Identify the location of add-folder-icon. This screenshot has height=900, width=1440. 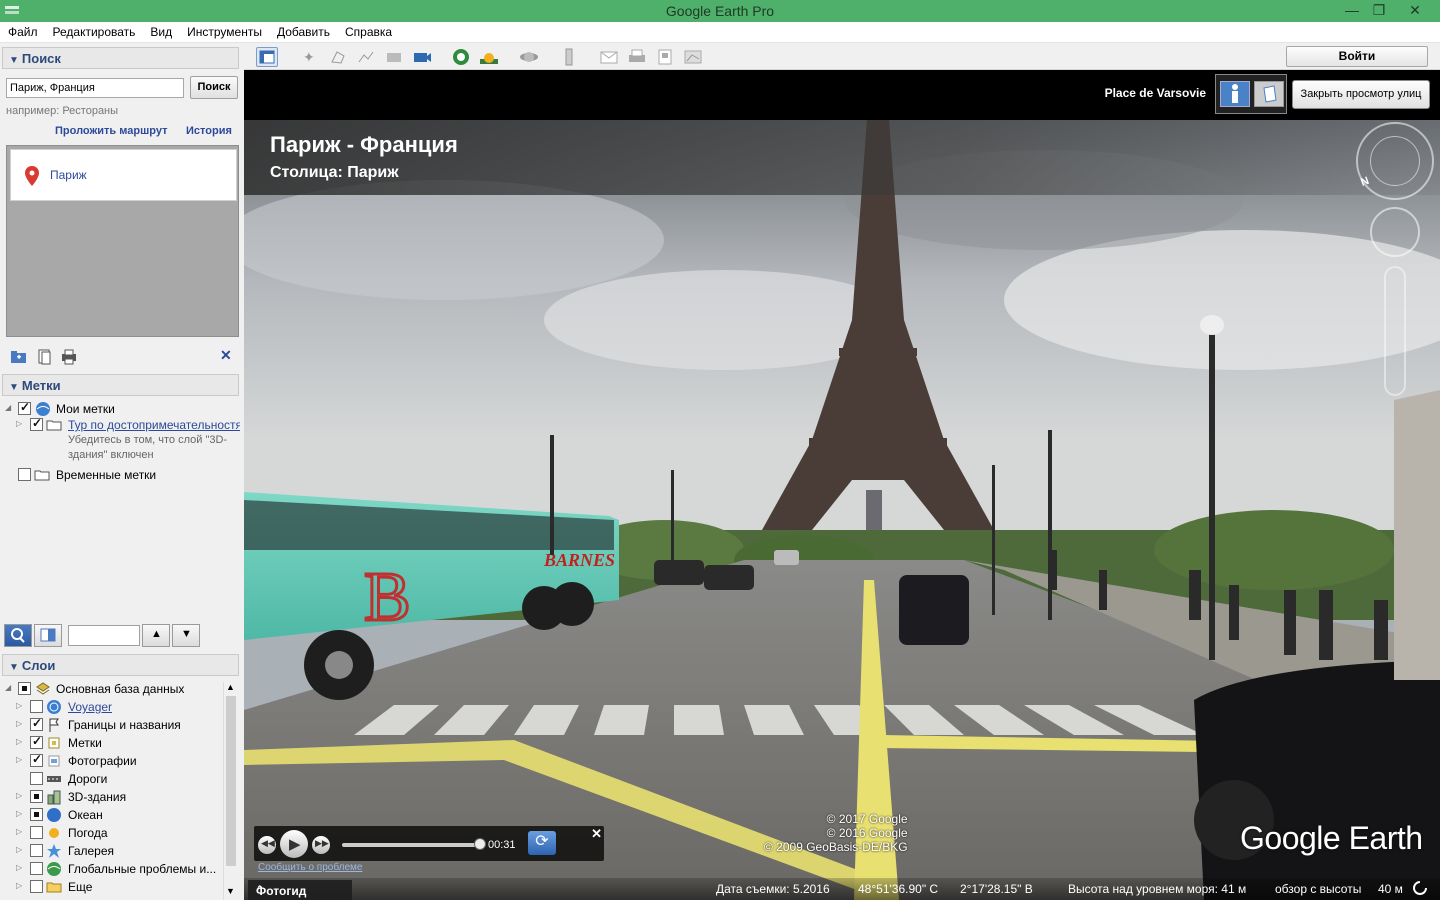
(19, 357).